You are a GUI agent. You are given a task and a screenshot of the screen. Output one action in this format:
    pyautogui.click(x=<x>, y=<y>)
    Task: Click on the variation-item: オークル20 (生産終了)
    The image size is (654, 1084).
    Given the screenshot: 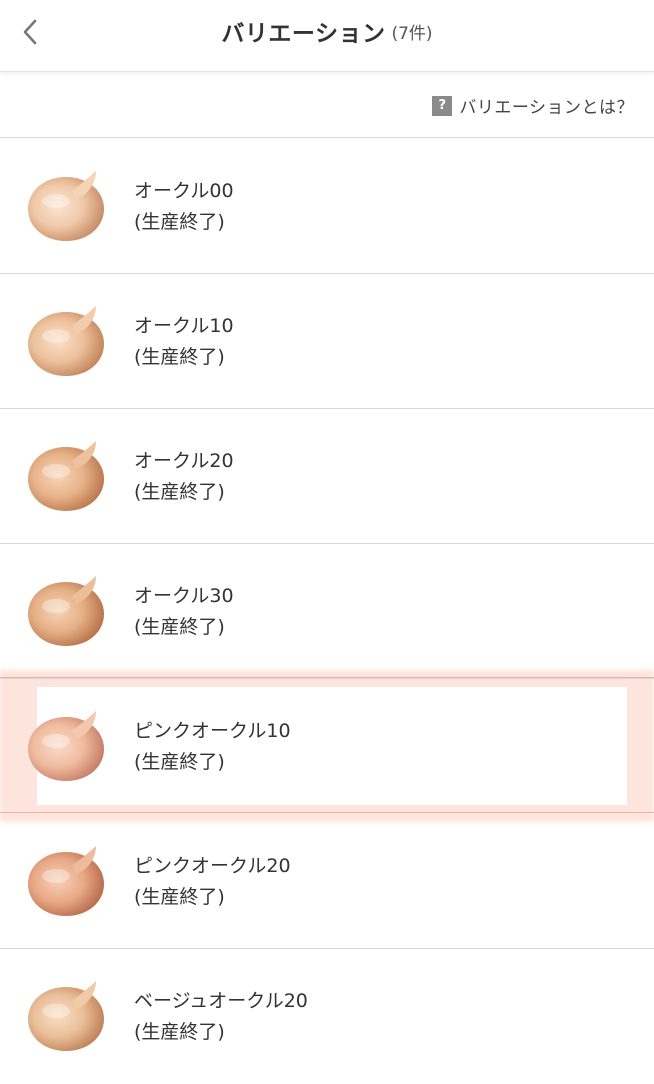 What is the action you would take?
    pyautogui.click(x=327, y=476)
    